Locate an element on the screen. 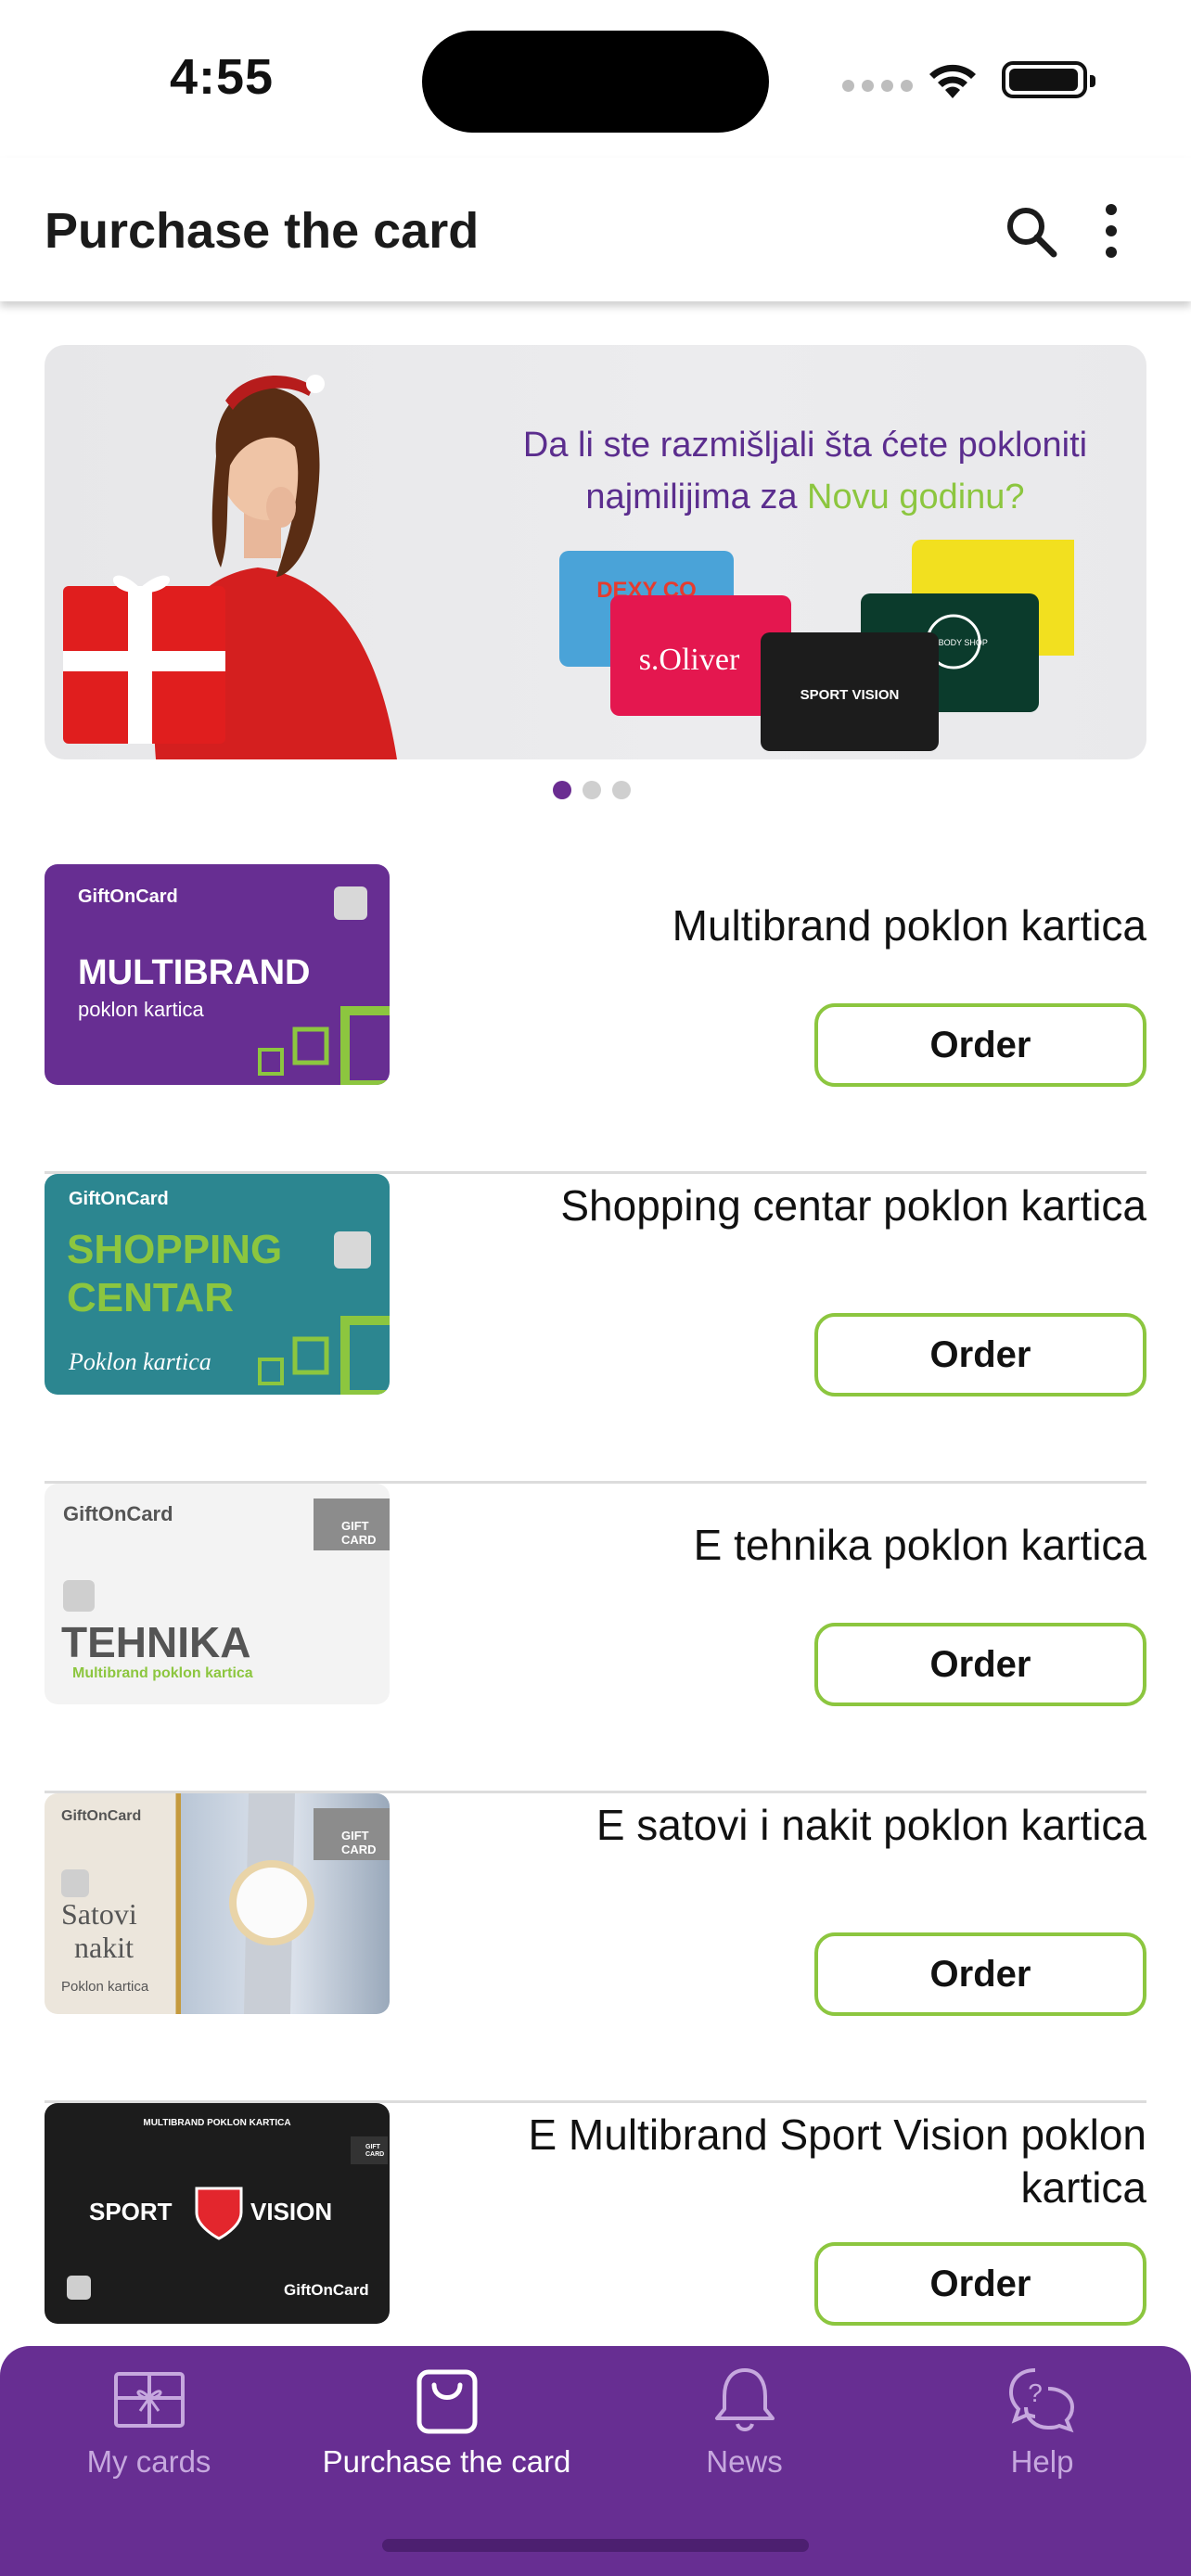 This screenshot has height=2576, width=1191. tab-label: Help is located at coordinates (1042, 2461).